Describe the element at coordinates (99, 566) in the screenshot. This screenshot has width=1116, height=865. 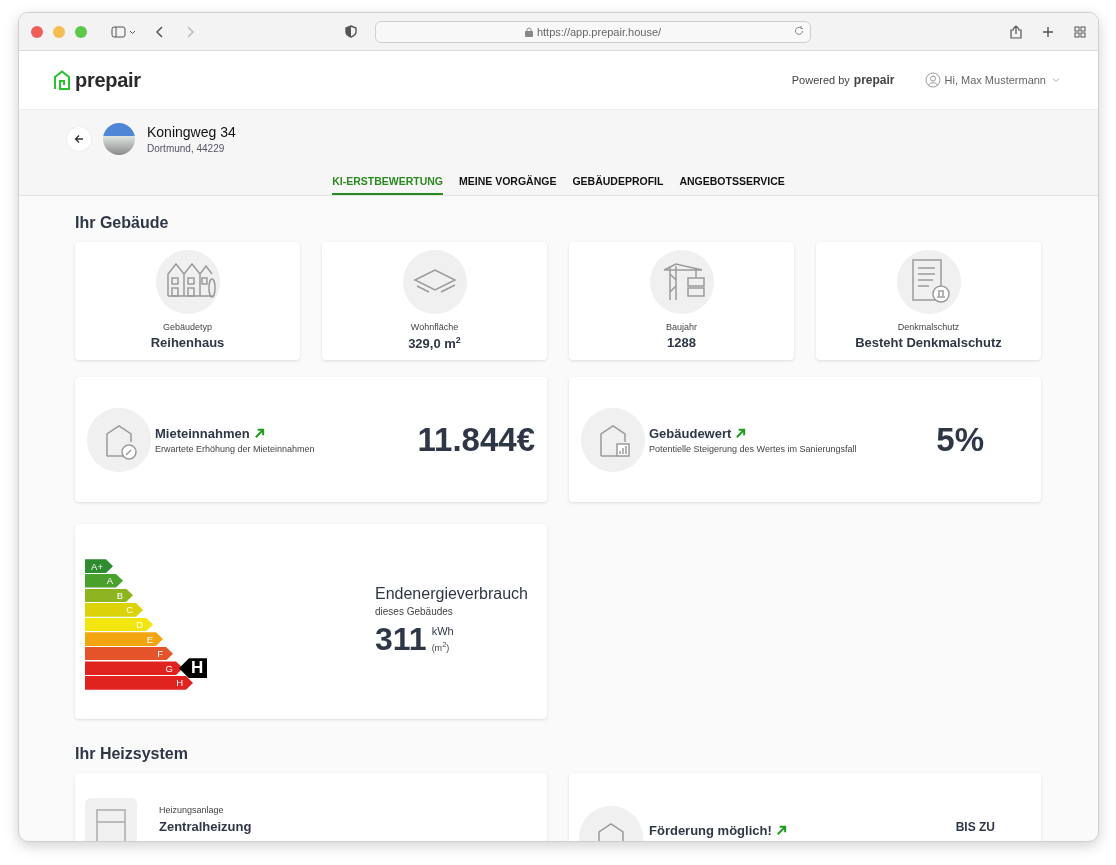
I see `energy-class-bar: A+` at that location.